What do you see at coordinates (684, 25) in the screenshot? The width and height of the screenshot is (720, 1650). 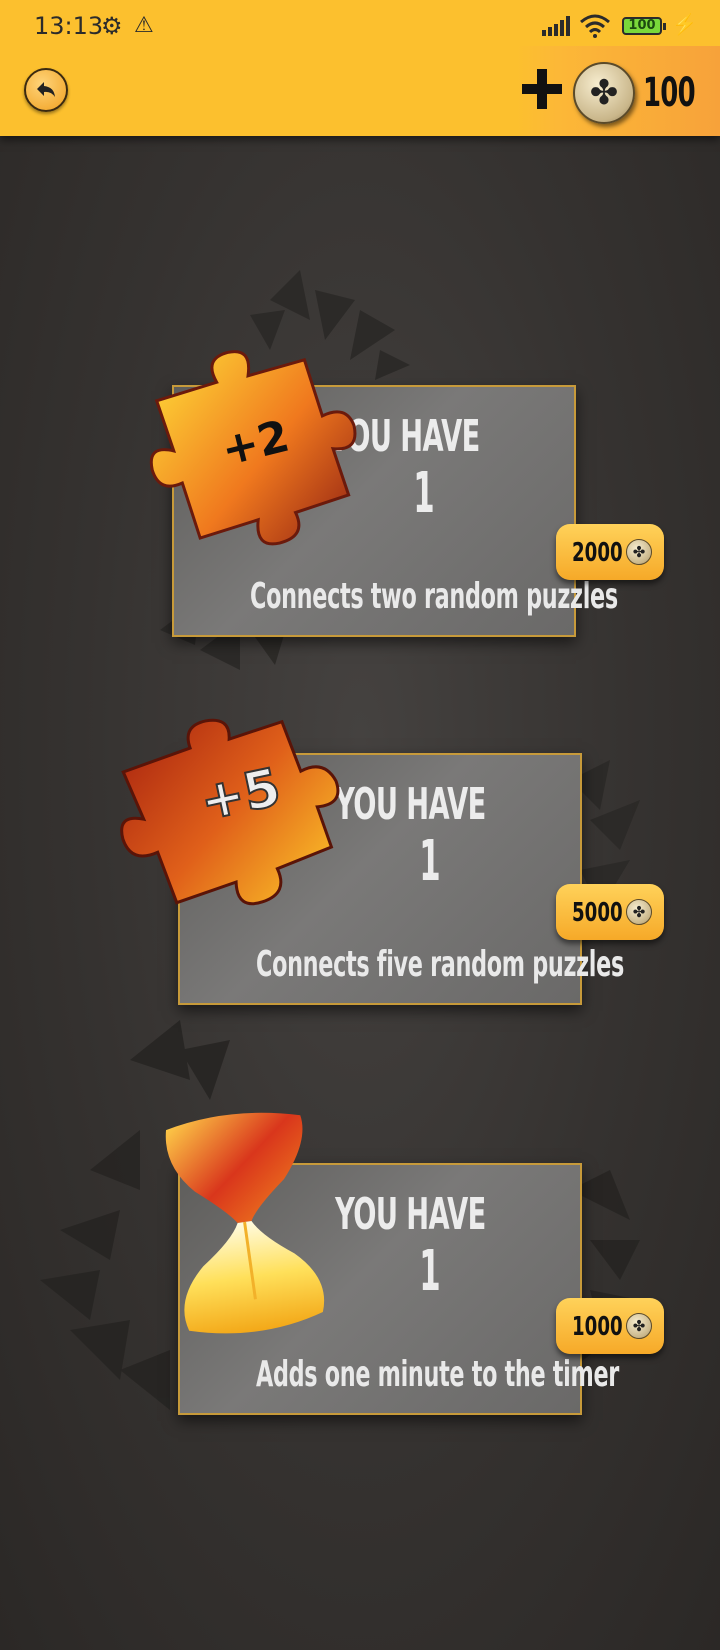 I see `charging-icon: ⚡` at bounding box center [684, 25].